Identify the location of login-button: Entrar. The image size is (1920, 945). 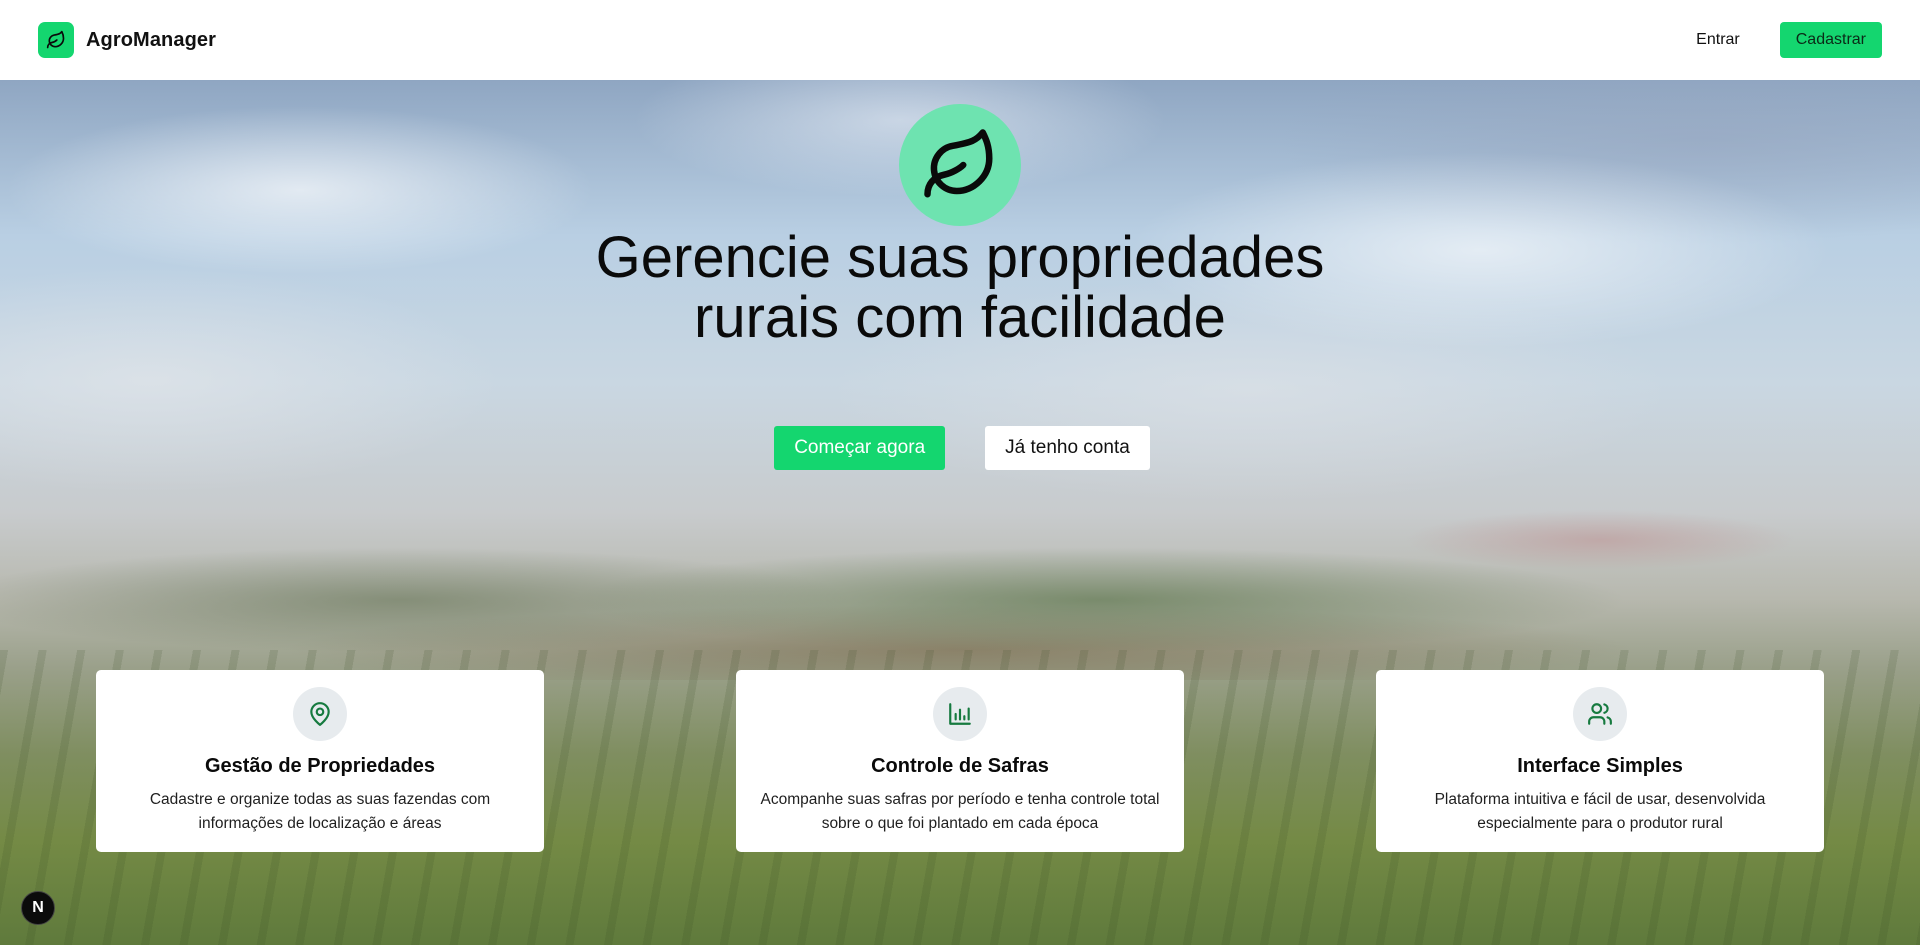
(1718, 40).